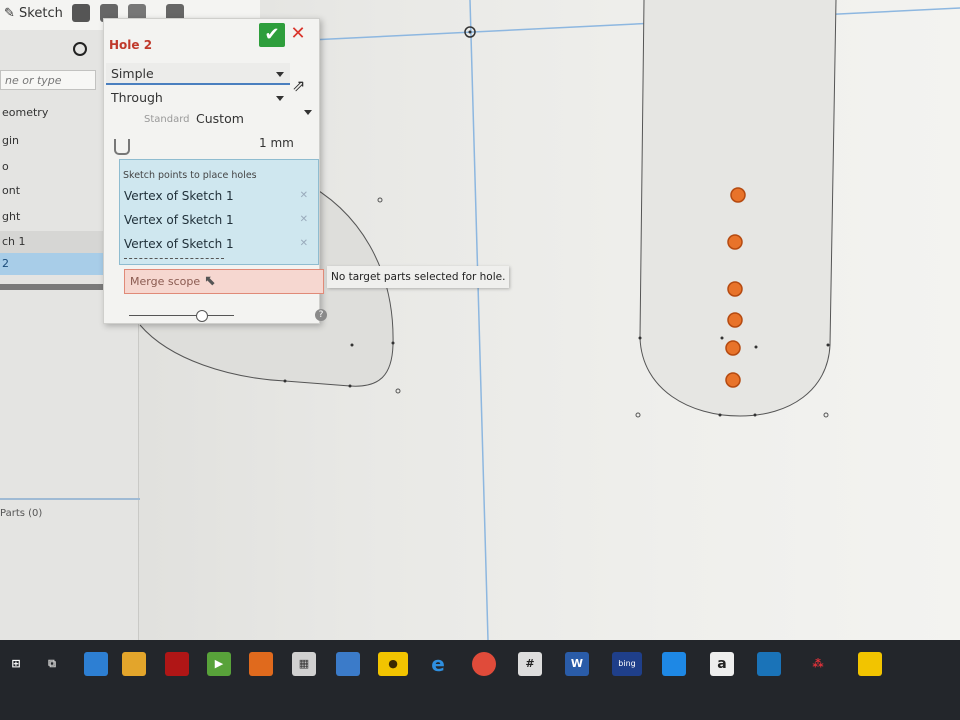  I want to click on amazon-icon: a, so click(722, 664).